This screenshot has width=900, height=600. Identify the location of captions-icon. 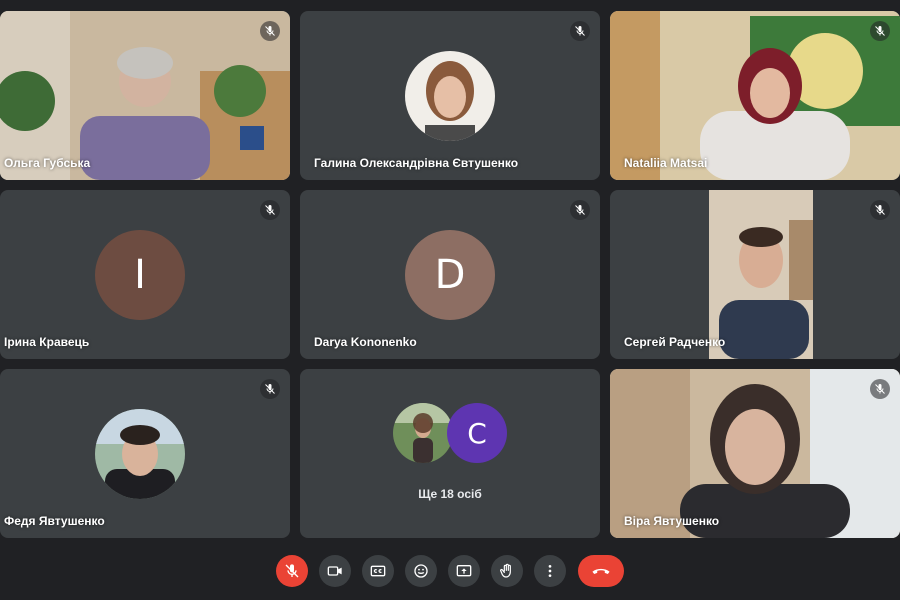
(378, 571).